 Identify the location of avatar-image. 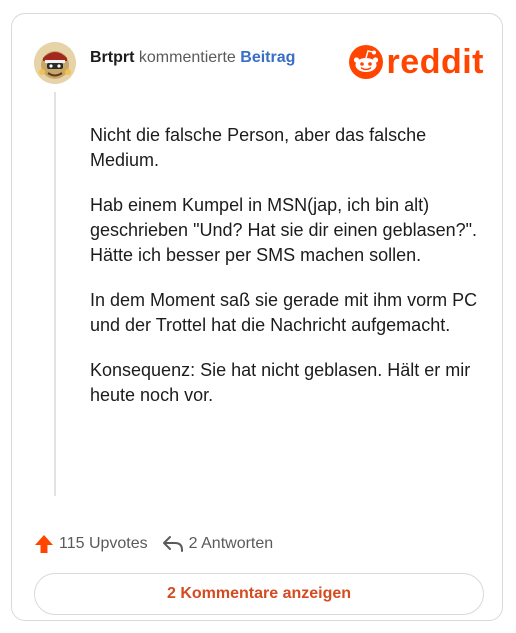
(55, 63).